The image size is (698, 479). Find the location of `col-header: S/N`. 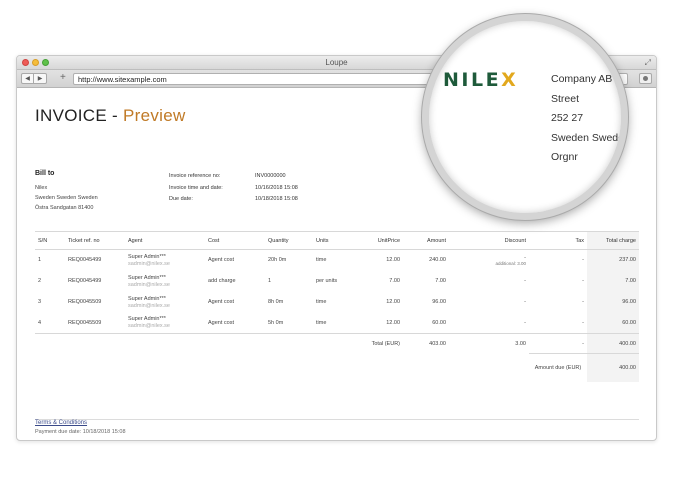

col-header: S/N is located at coordinates (50, 240).